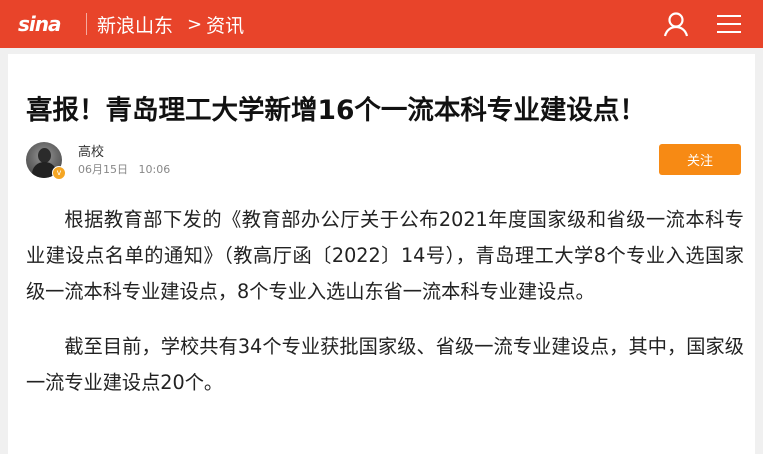  Describe the element at coordinates (135, 24) in the screenshot. I see `channel-link: 新浪山东` at that location.